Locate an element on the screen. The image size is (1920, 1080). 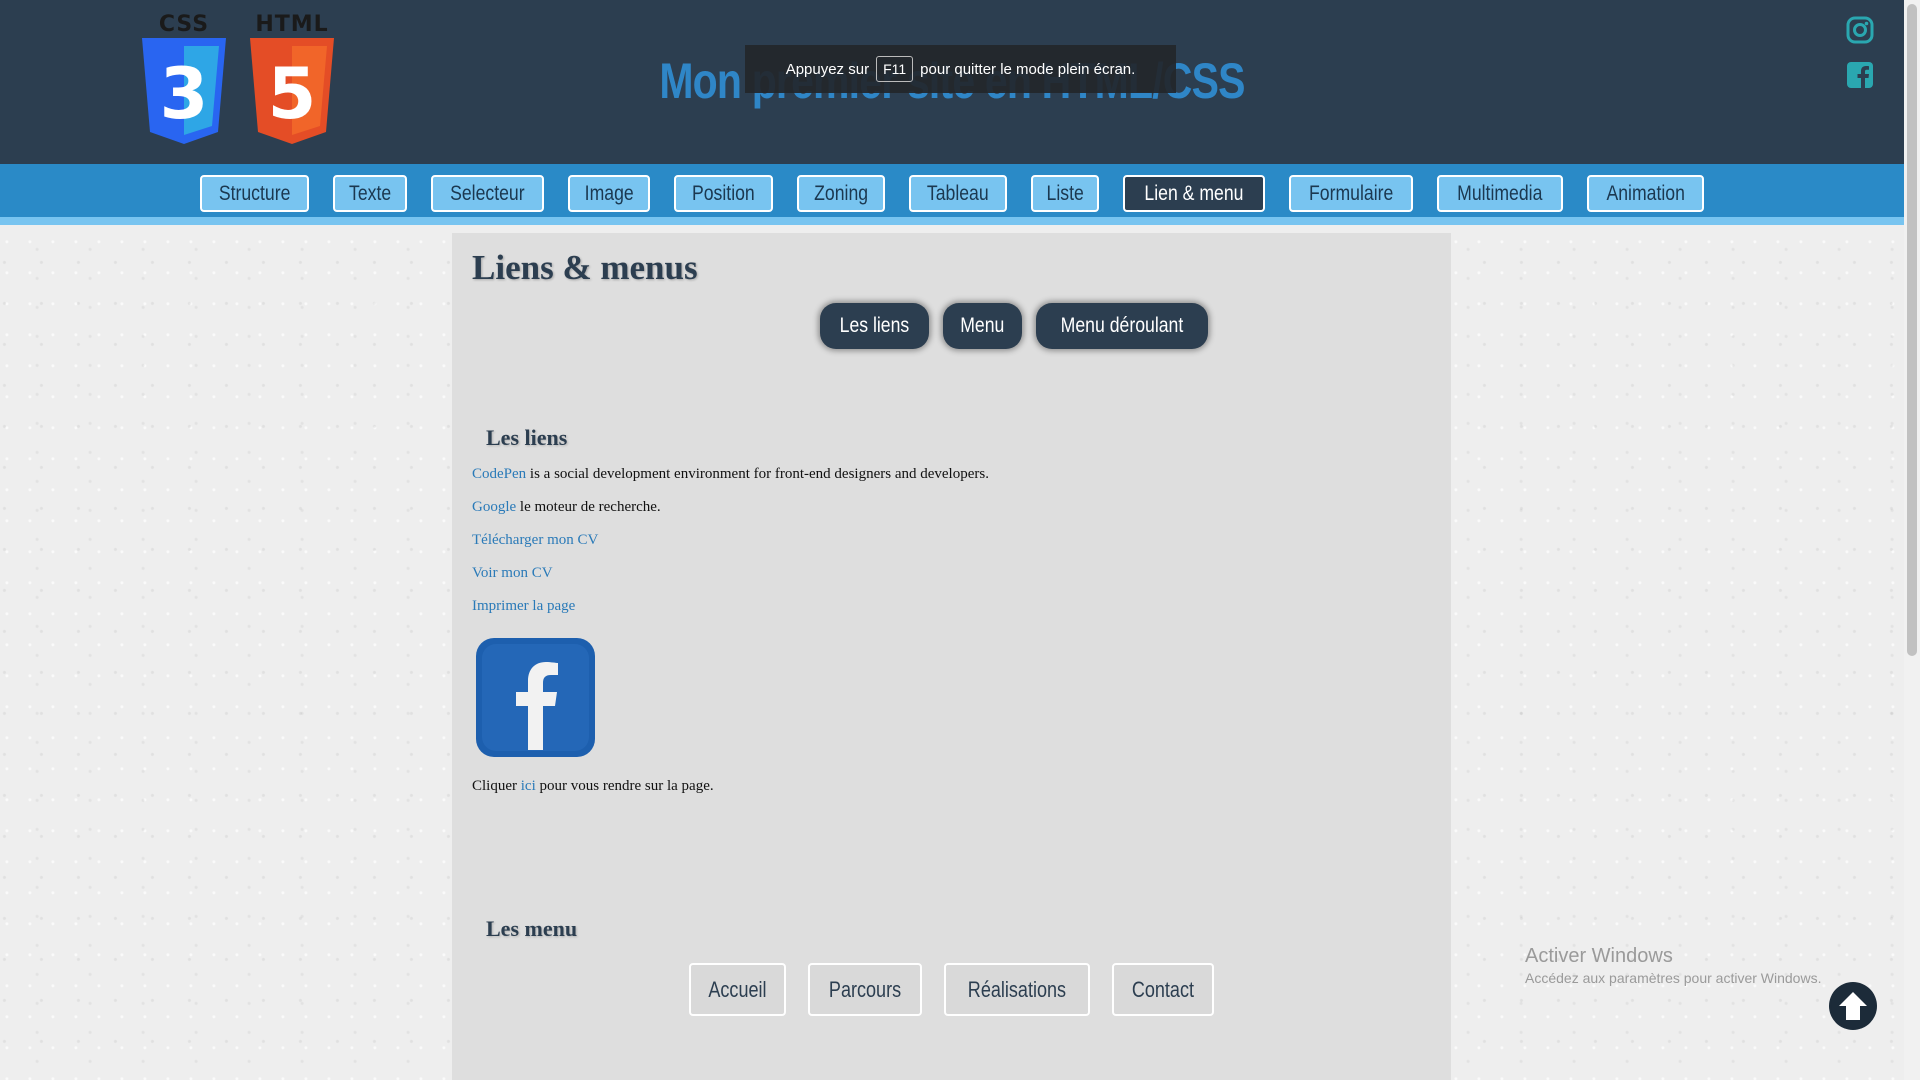
nav-item-tableau: Tableau is located at coordinates (958, 193).